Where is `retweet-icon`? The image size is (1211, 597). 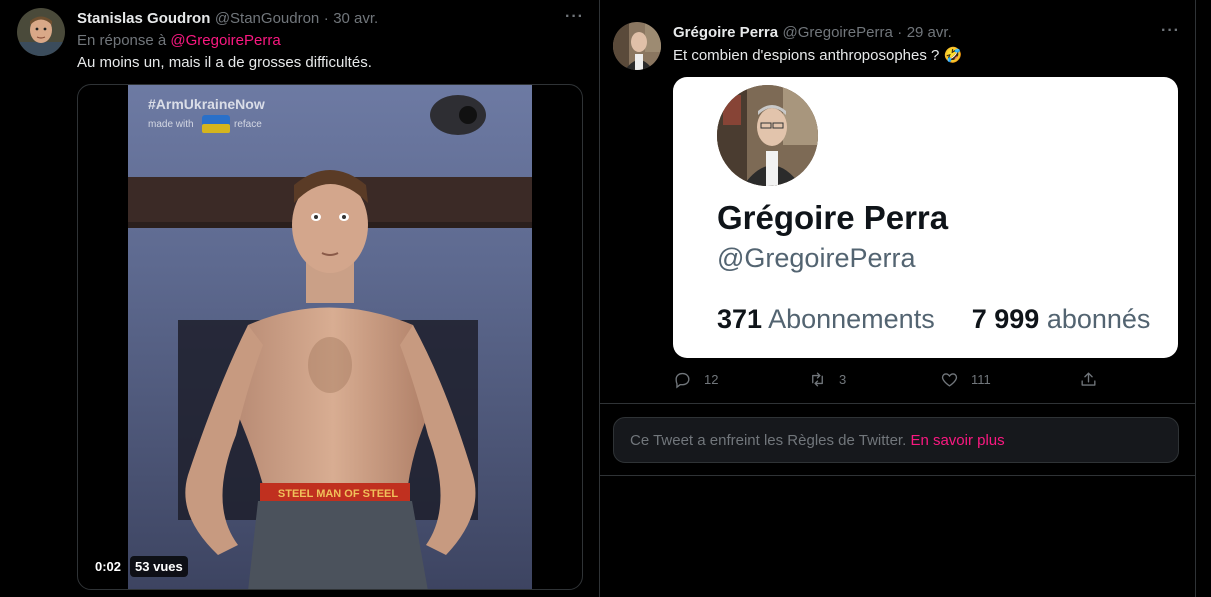
retweet-icon is located at coordinates (817, 379).